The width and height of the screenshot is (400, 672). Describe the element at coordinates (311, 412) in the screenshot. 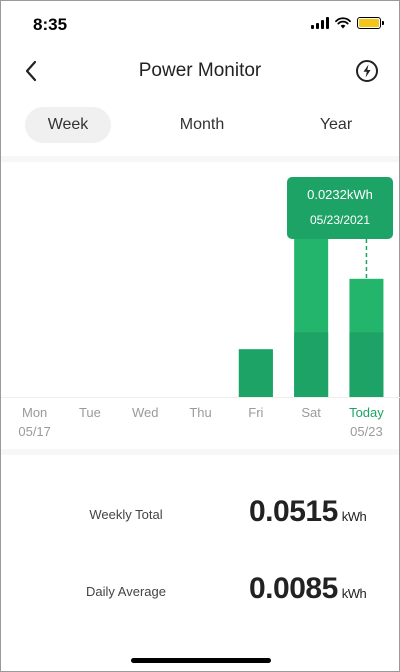

I see `chart-day-label: Sat` at that location.